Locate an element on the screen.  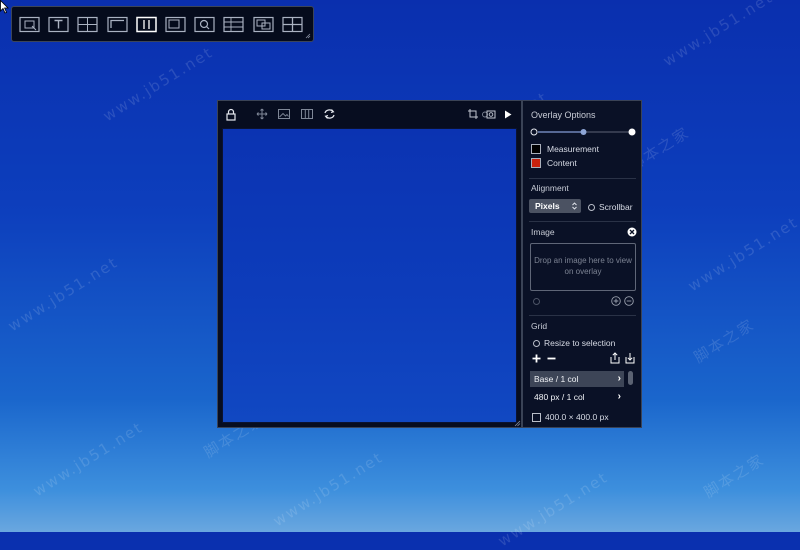
grid-list-item: Base / 1 col › is located at coordinates (577, 379).